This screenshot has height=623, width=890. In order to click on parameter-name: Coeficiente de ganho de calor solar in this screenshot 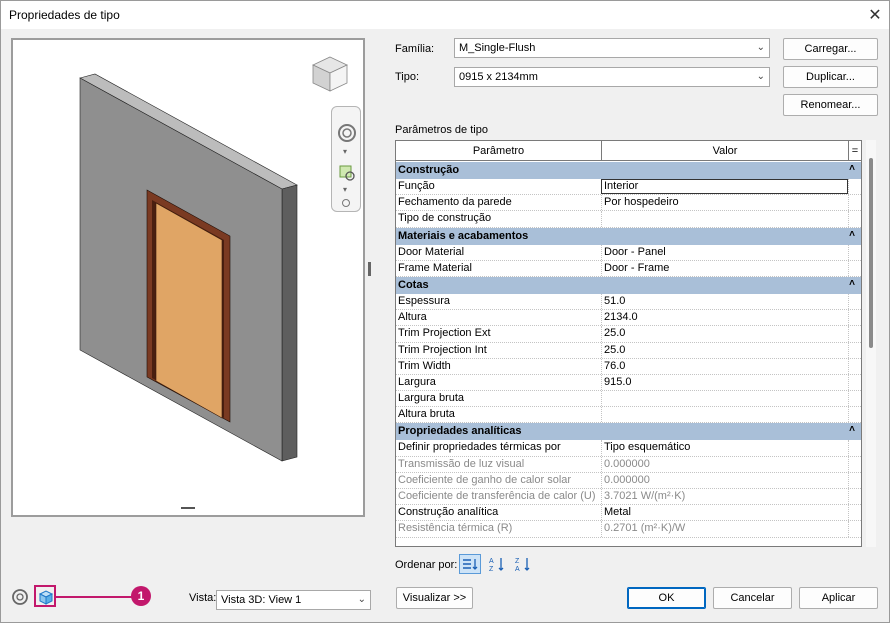, I will do `click(485, 479)`.